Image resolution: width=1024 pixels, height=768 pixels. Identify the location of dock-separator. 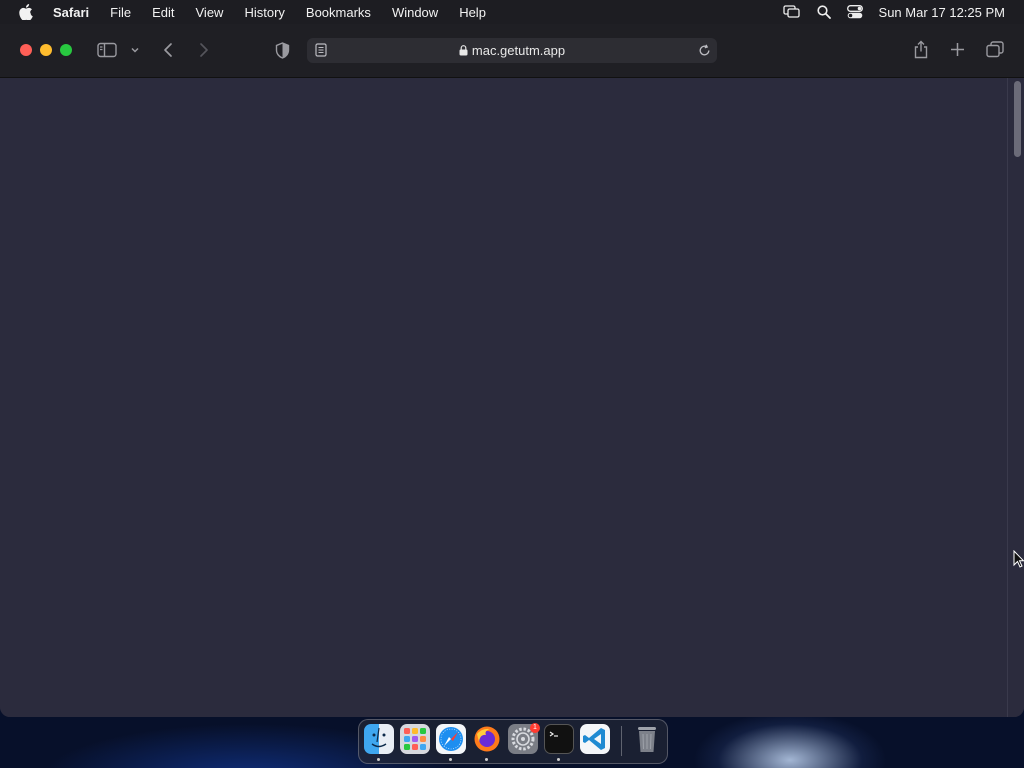
(621, 741).